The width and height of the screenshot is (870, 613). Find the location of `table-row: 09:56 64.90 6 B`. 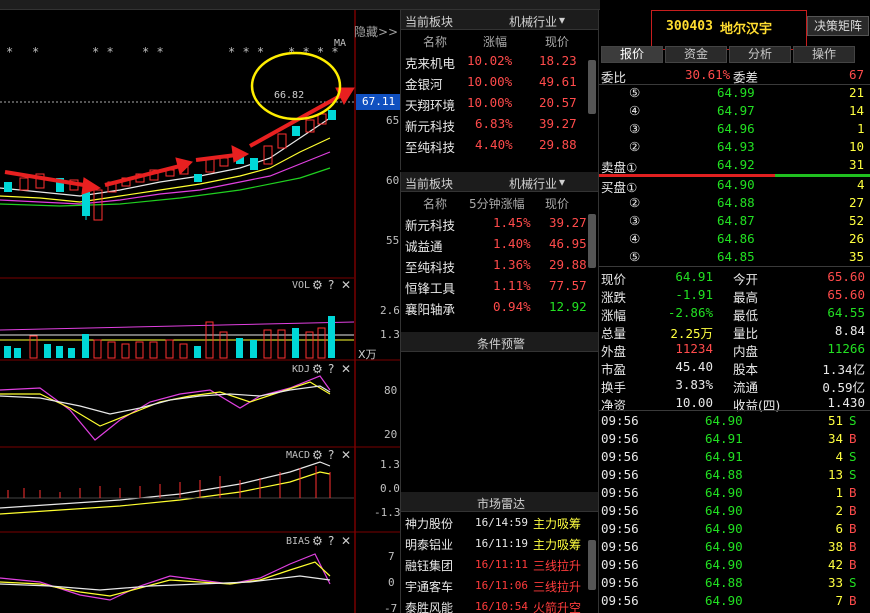

table-row: 09:56 64.90 6 B is located at coordinates (734, 529).